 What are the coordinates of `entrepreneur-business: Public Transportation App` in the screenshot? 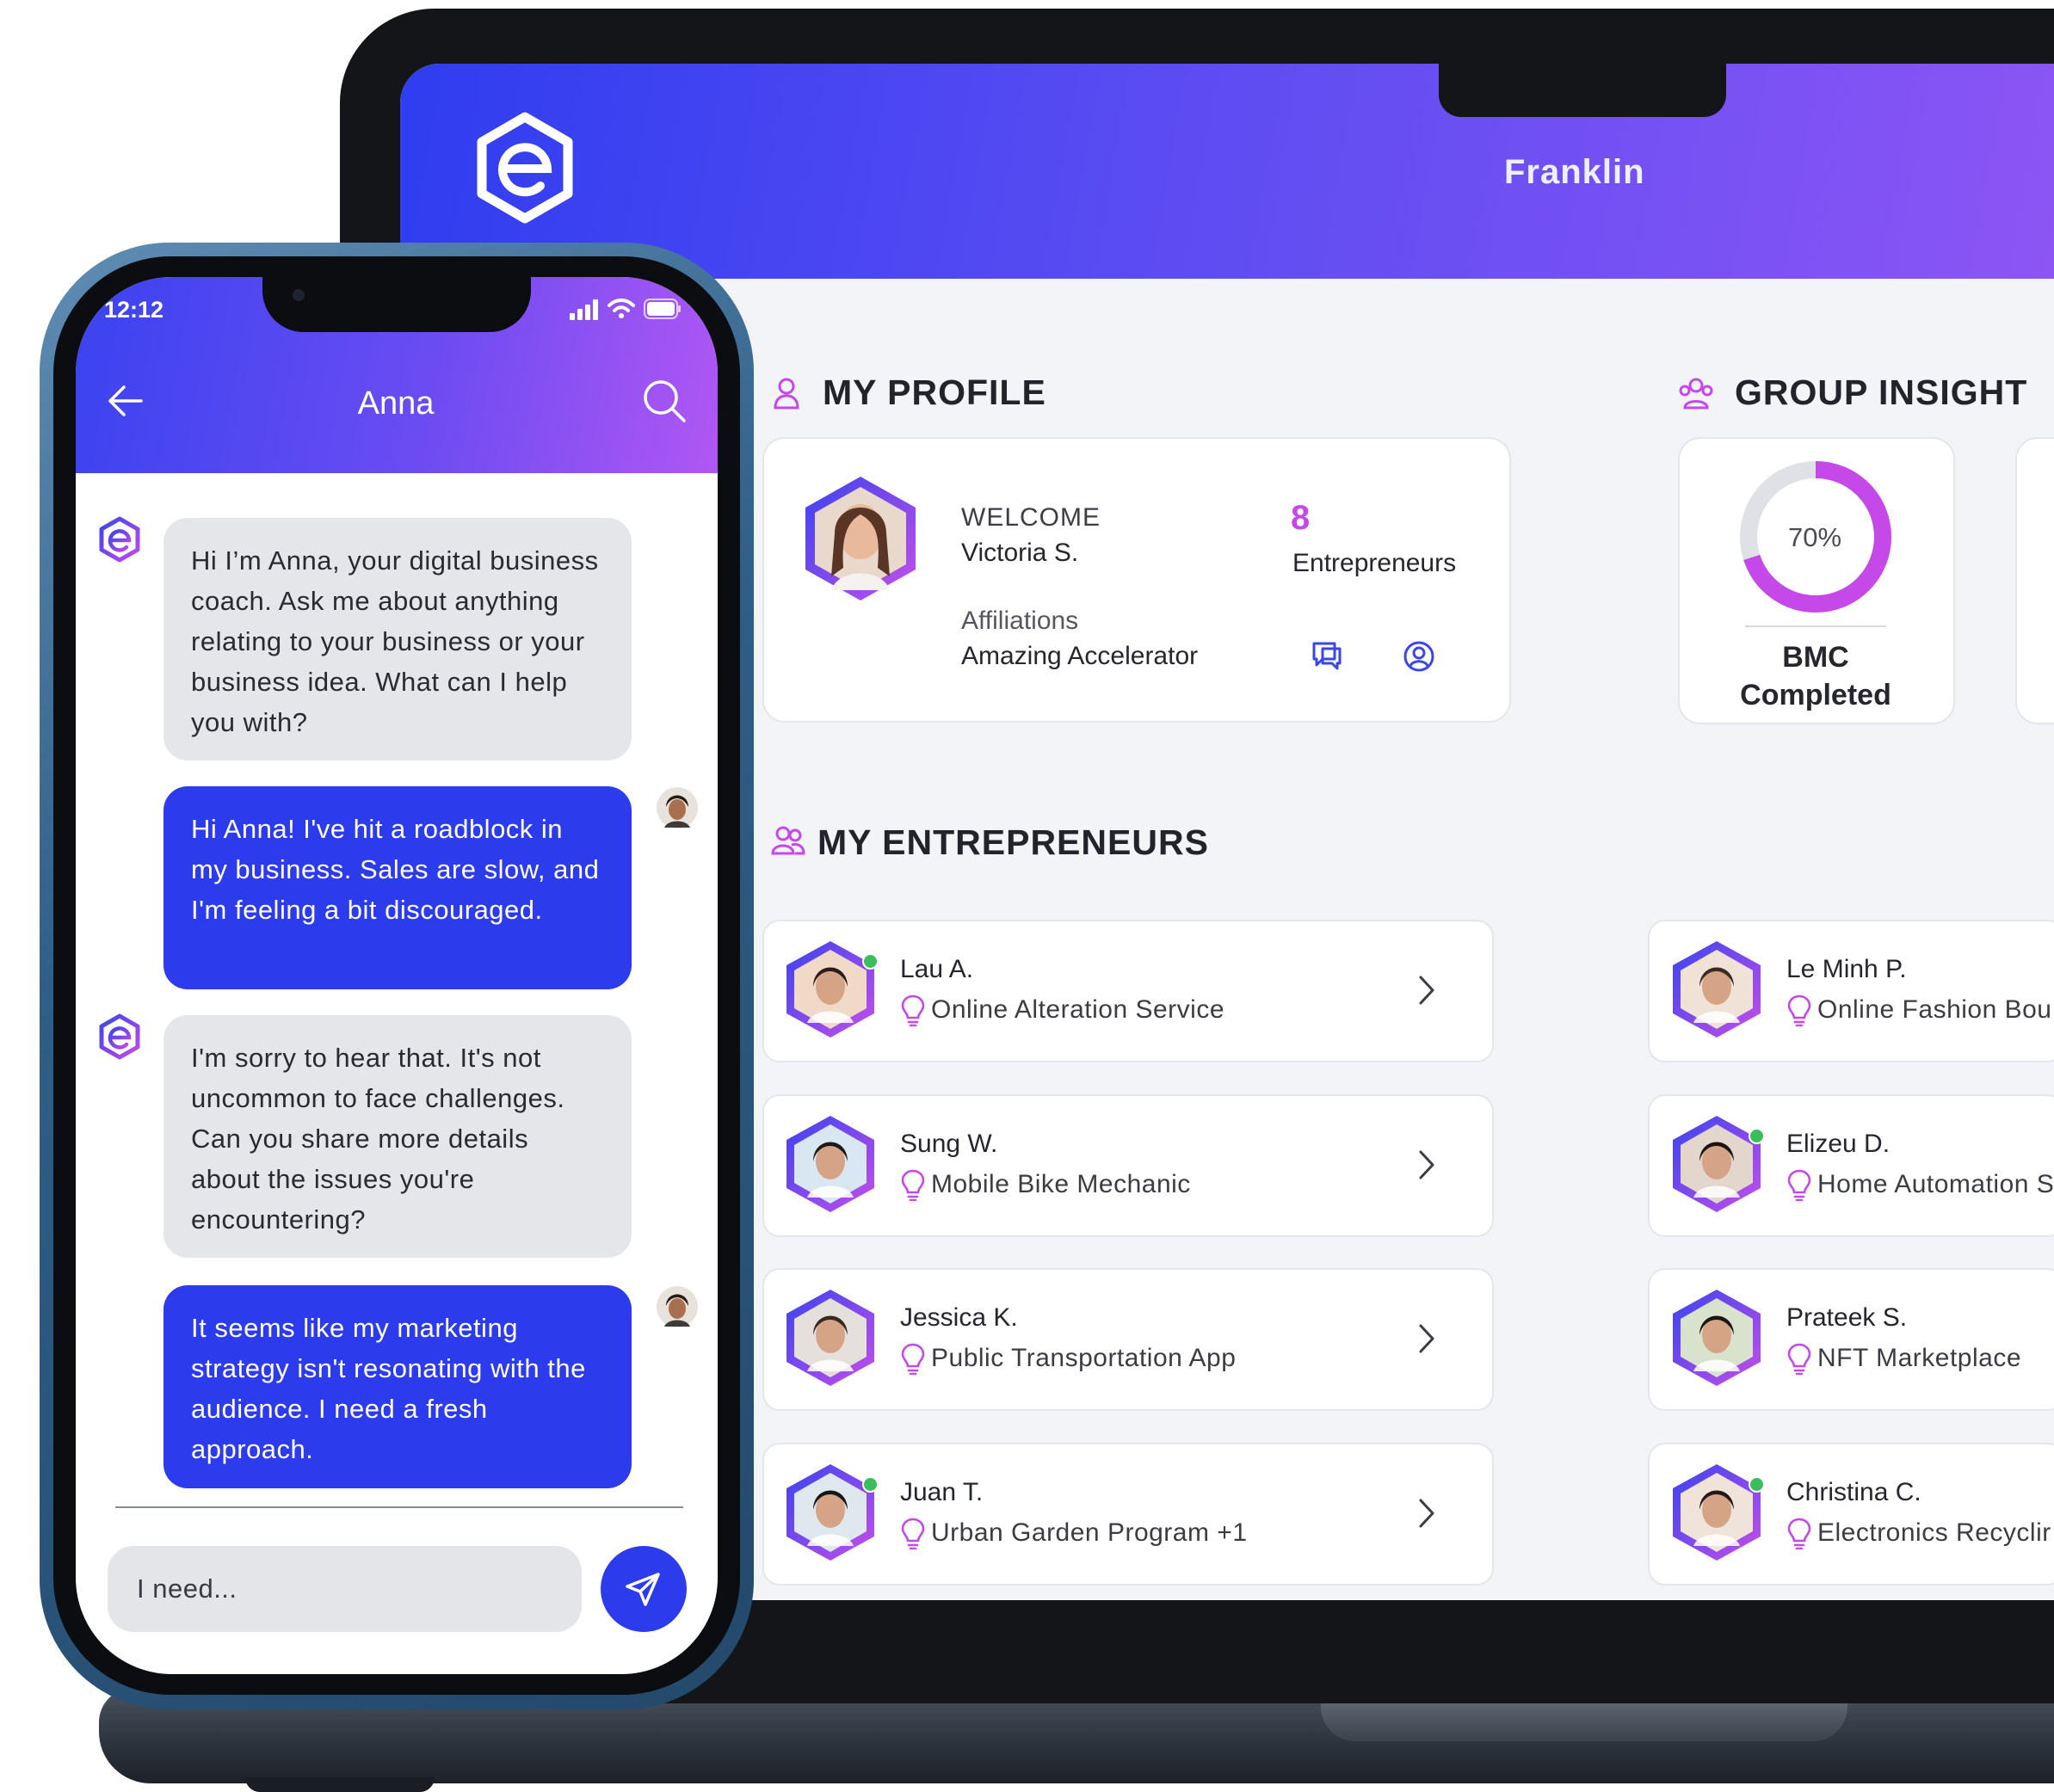 It's located at (1084, 1358).